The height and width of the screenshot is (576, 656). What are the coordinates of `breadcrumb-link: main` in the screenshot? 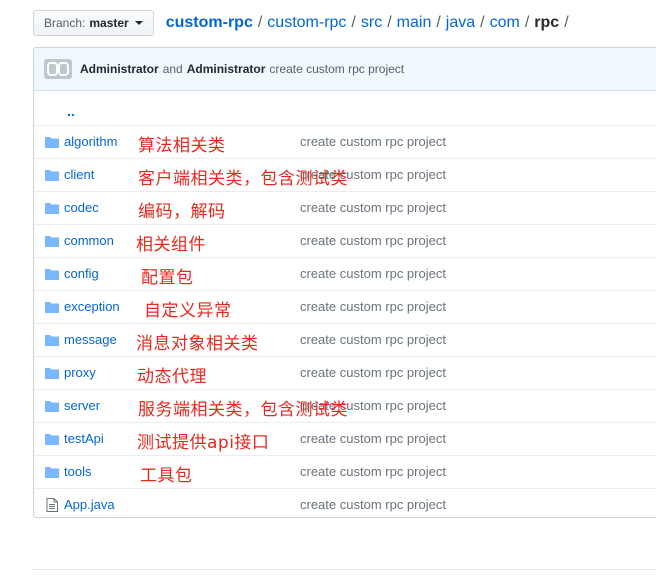 It's located at (414, 23).